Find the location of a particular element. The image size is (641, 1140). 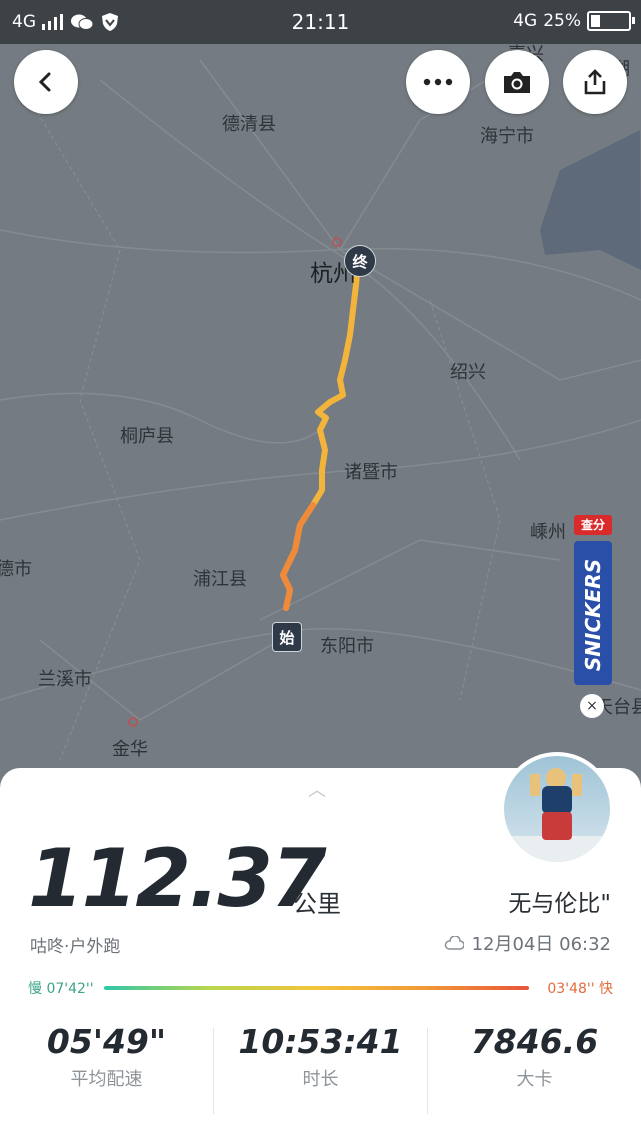

start-marker: 始 is located at coordinates (287, 637).